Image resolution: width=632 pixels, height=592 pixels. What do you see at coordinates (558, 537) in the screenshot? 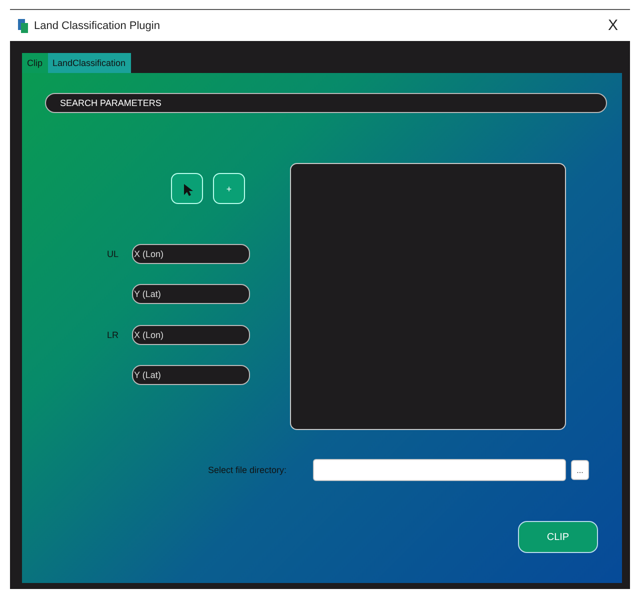
I see `clip-button: CLIP` at bounding box center [558, 537].